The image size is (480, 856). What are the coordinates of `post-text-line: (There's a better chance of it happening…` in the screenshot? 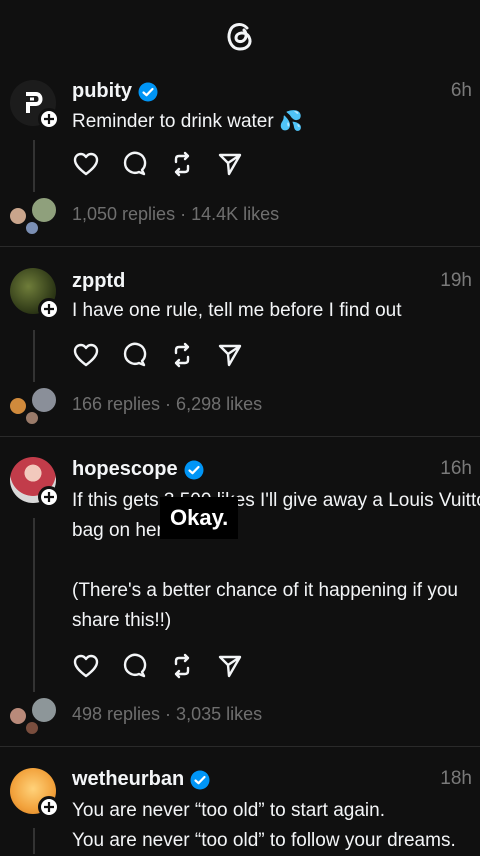 It's located at (265, 590).